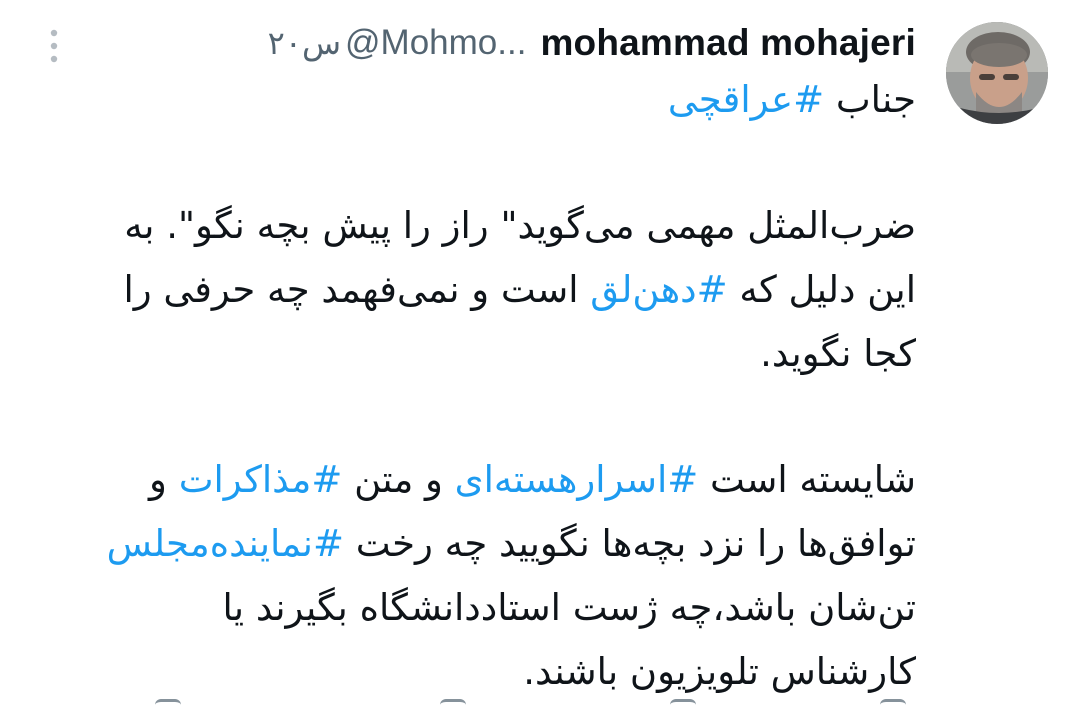 The width and height of the screenshot is (1080, 708). I want to click on hashtag-link: #نماینده‌مجلس, so click(225, 543).